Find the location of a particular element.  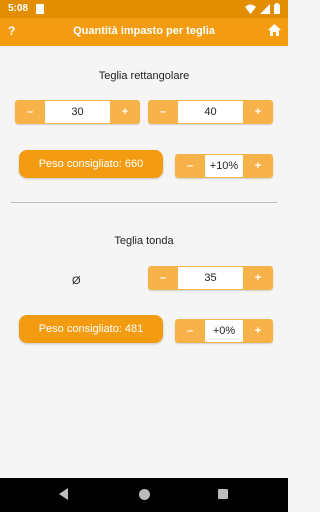

round-diameter-value: 35 is located at coordinates (210, 278).